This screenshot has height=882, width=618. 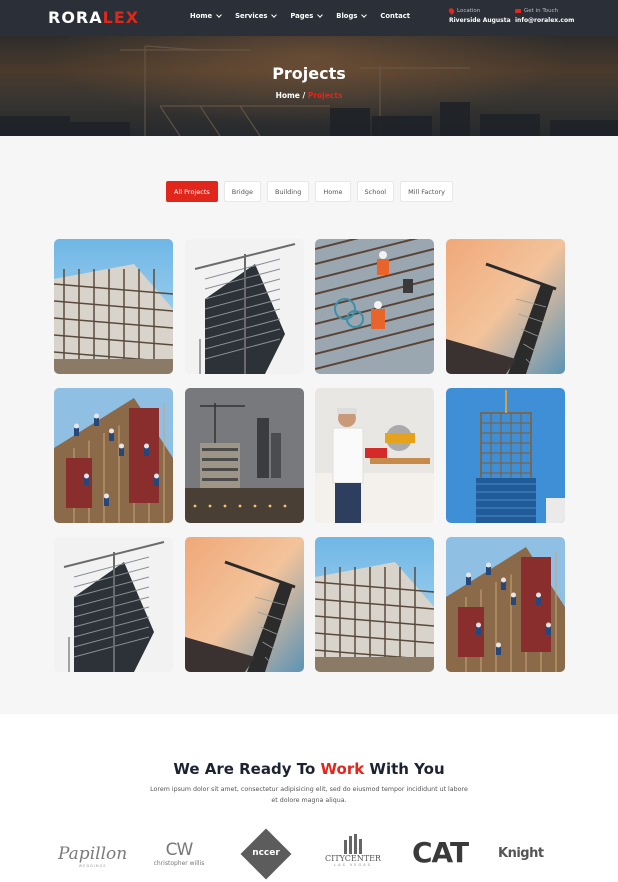 I want to click on nav-item-pages: Pages, so click(x=307, y=15).